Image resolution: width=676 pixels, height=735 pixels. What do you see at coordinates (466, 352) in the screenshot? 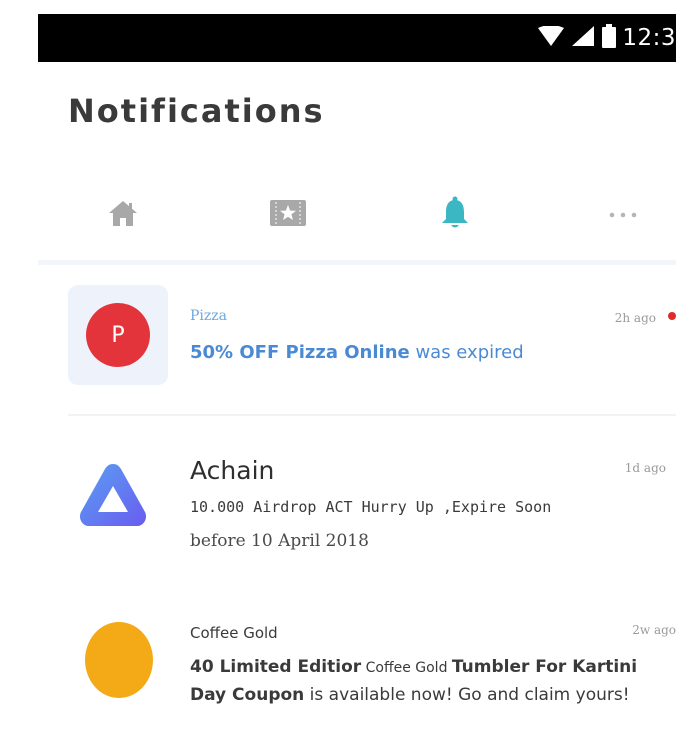
I see `message-text: was expired` at bounding box center [466, 352].